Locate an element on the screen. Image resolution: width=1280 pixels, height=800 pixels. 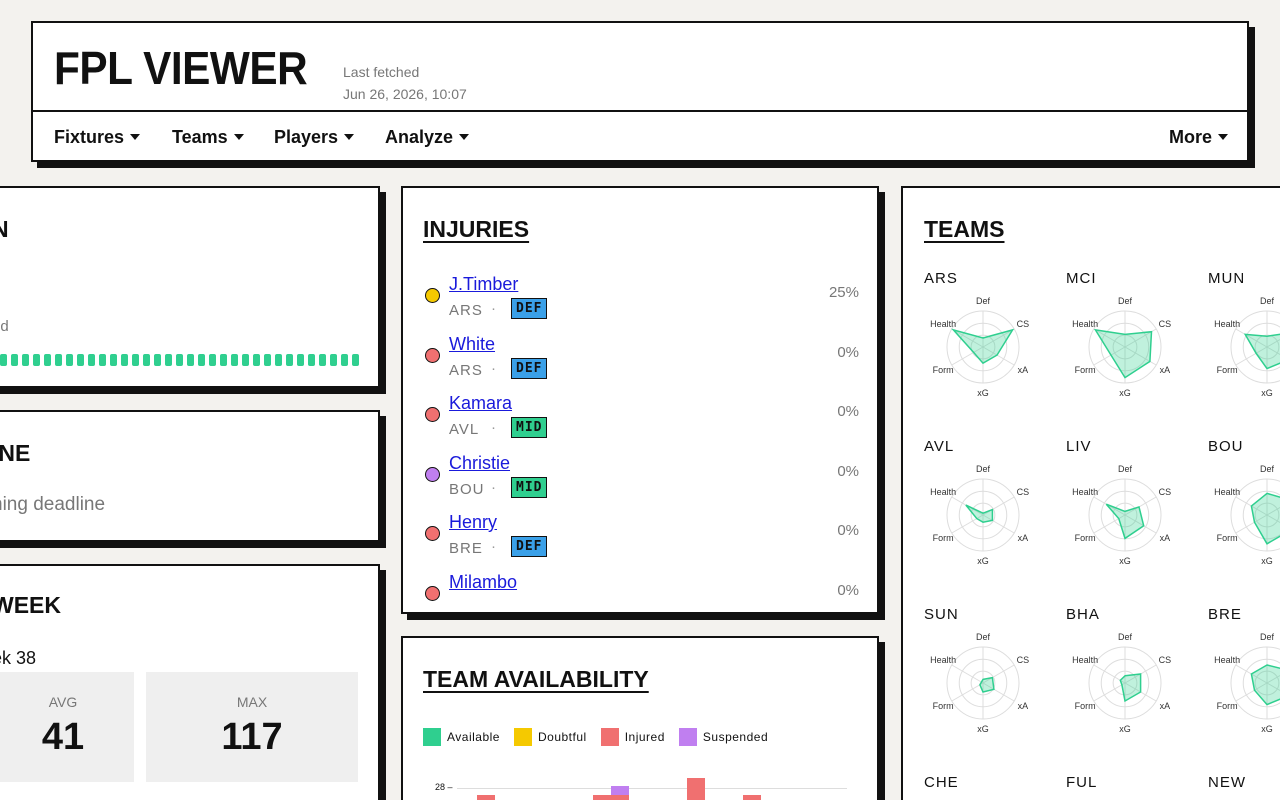
team-label: ARS is located at coordinates (941, 278).